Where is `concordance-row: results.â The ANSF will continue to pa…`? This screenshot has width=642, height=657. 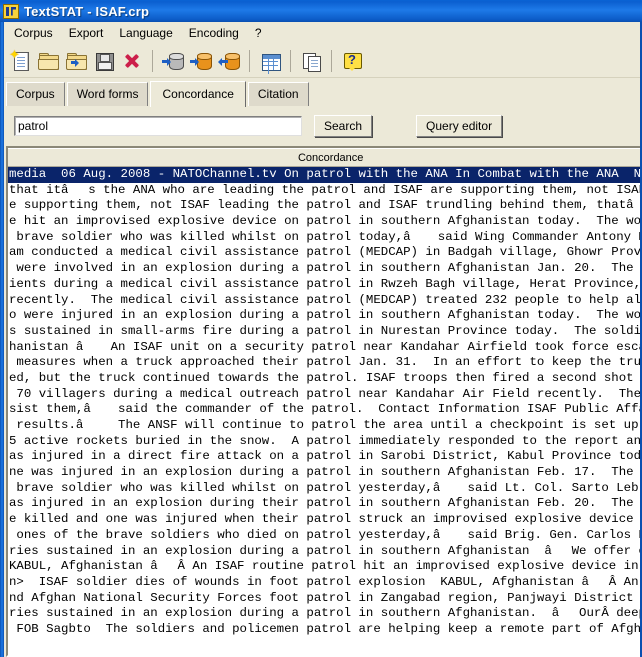 concordance-row: results.â The ANSF will continue to pa… is located at coordinates (325, 426).